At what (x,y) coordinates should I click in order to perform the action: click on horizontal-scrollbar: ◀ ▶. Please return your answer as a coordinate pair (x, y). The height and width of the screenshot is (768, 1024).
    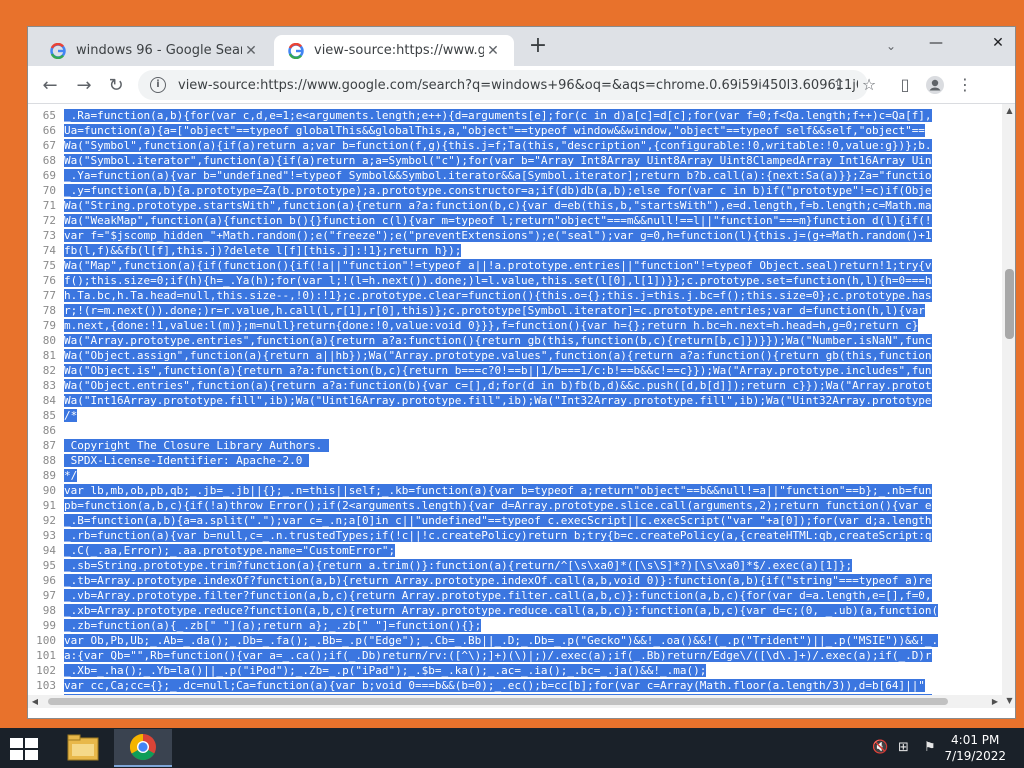
    Looking at the image, I should click on (515, 701).